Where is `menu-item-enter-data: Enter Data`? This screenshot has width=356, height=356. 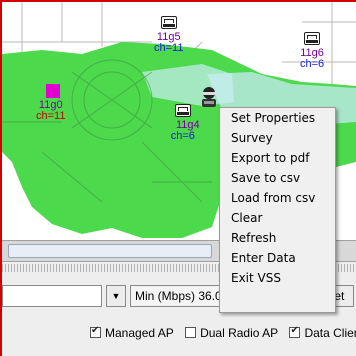 menu-item-enter-data: Enter Data is located at coordinates (277, 258).